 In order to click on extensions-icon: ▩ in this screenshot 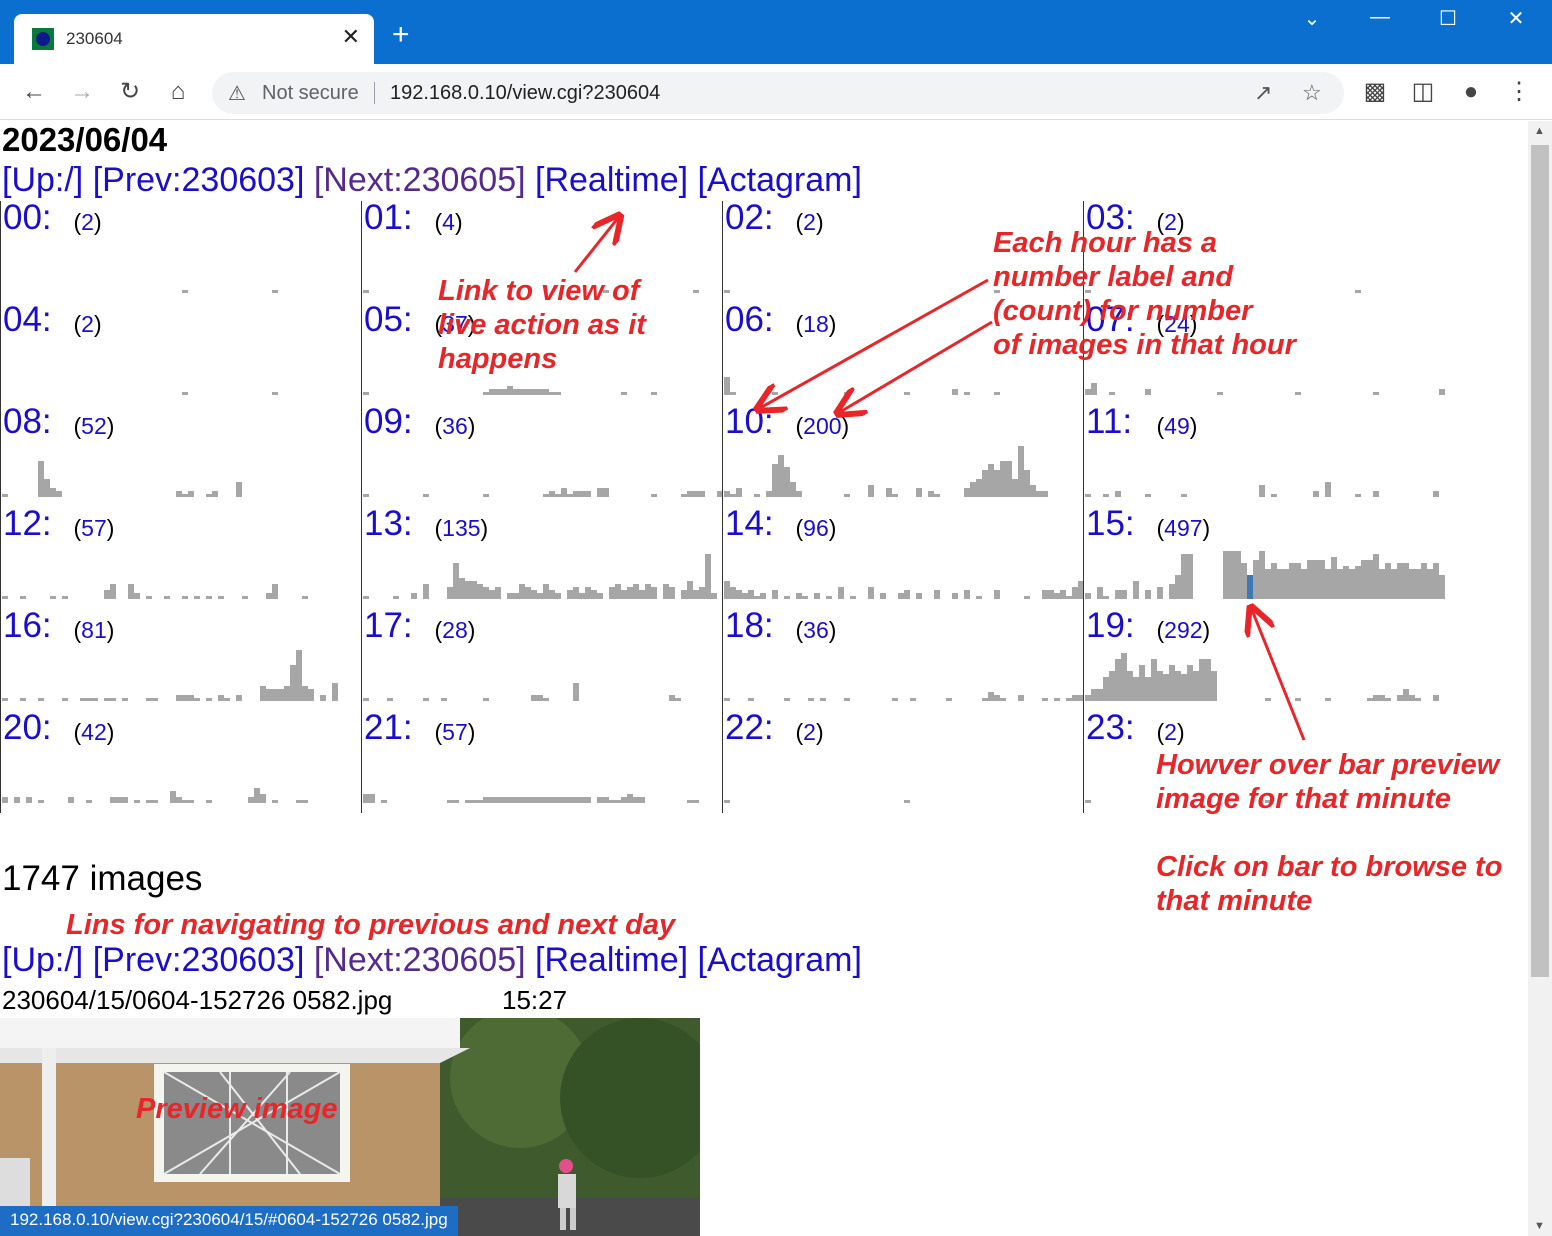, I will do `click(1375, 92)`.